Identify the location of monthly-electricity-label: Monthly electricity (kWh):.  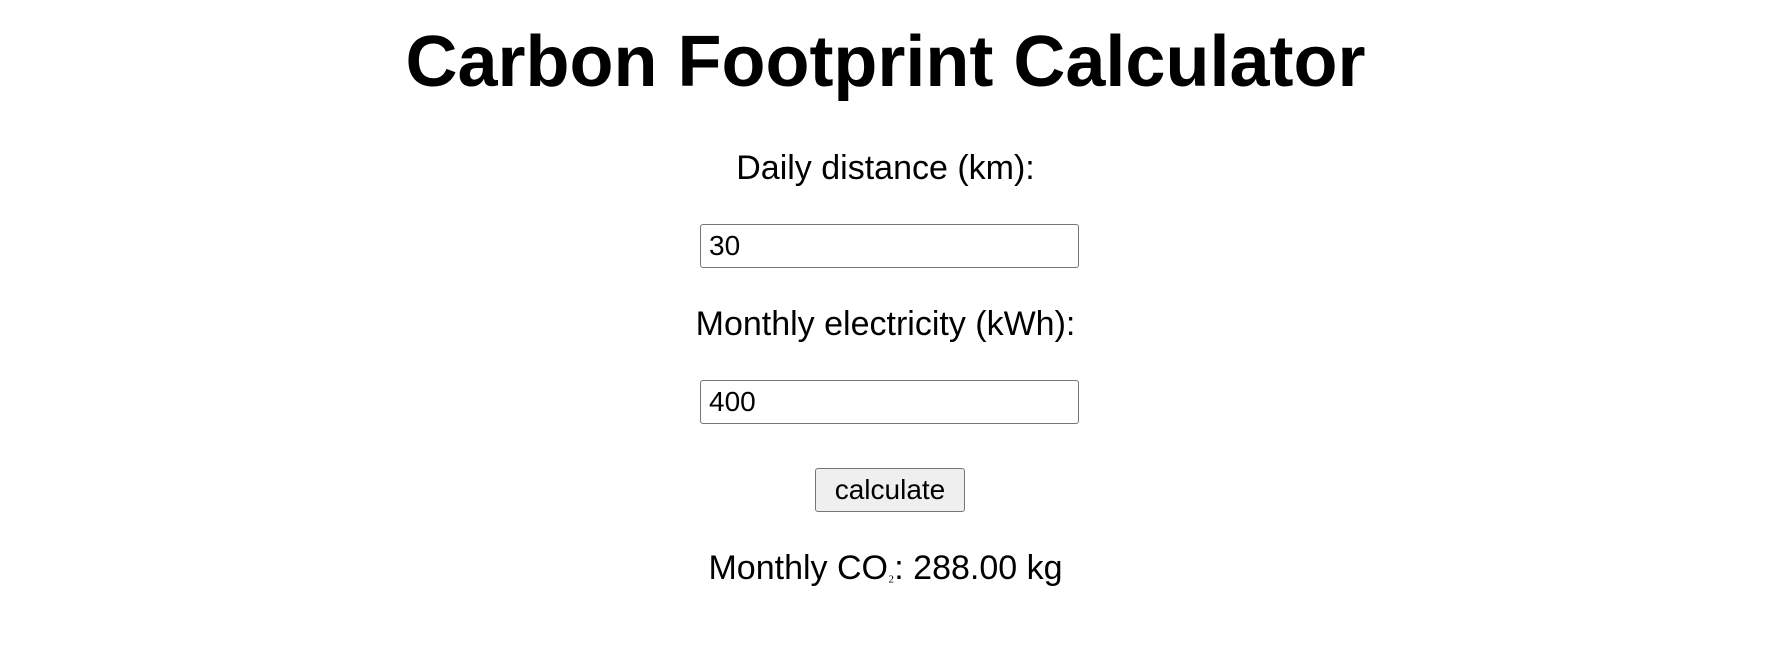
(885, 324).